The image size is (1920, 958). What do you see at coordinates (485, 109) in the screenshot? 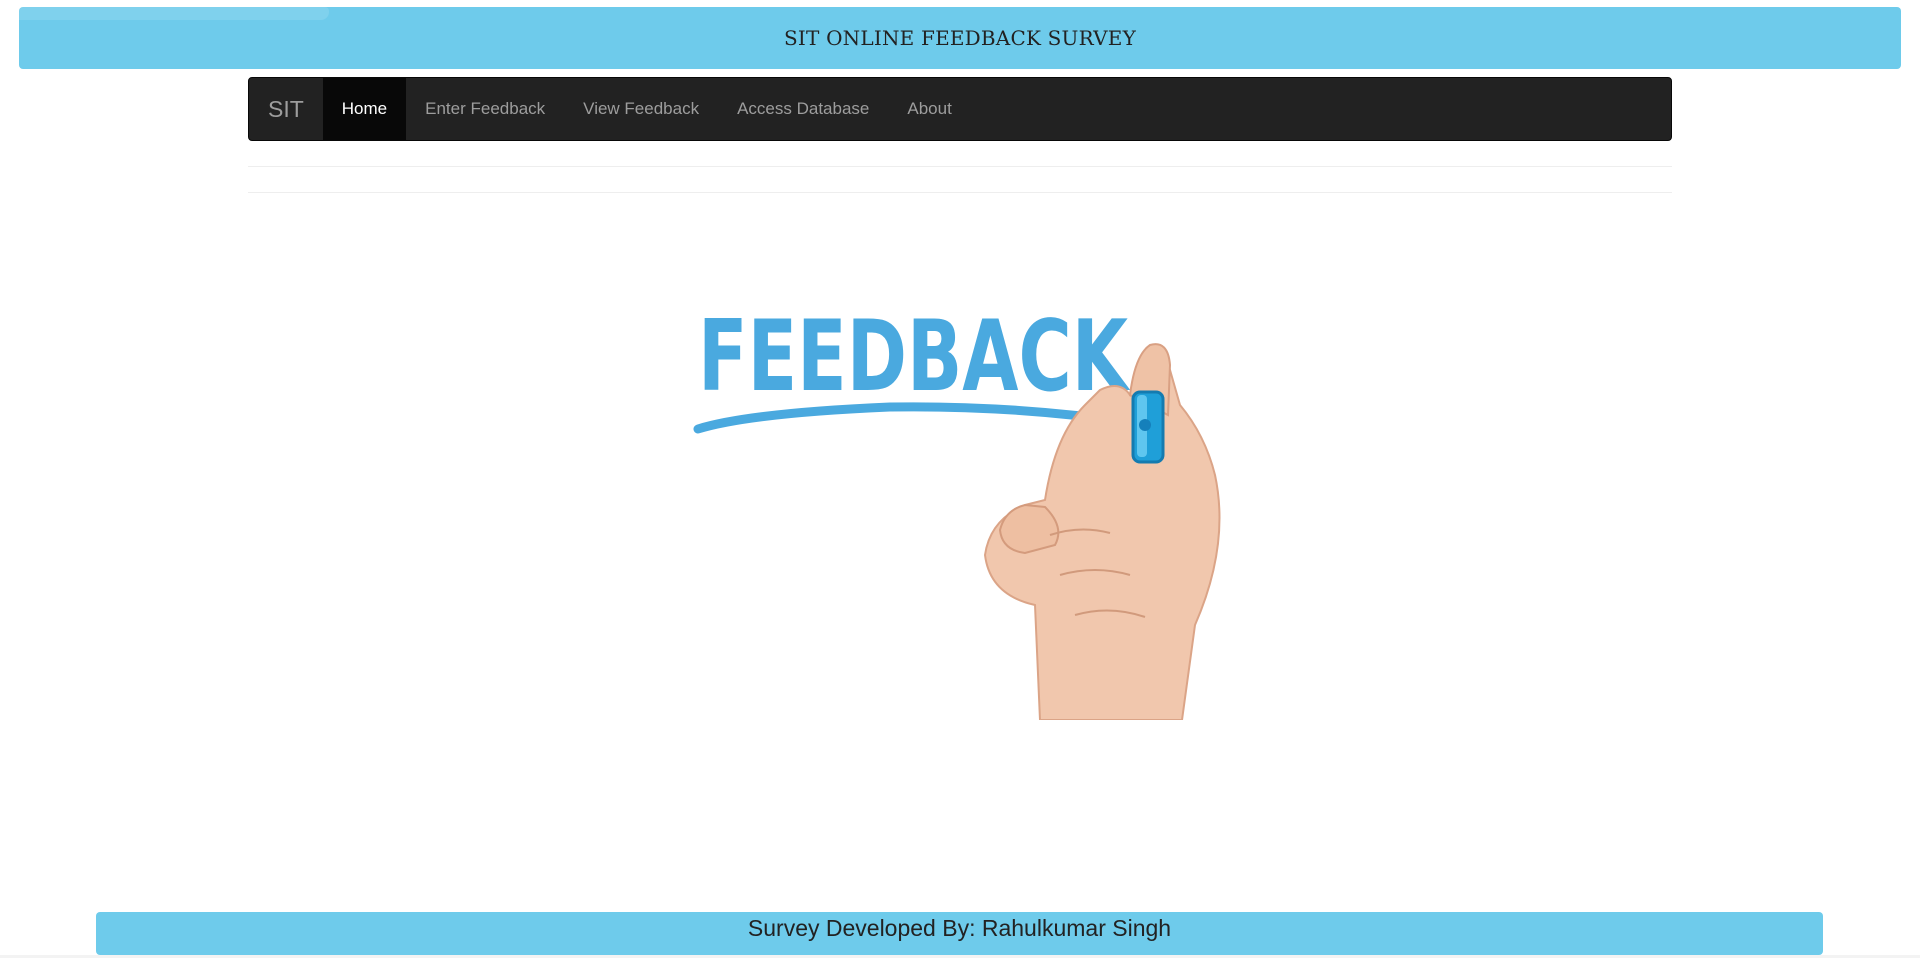
I see `nav-item-enter-feedback: Enter Feedback` at bounding box center [485, 109].